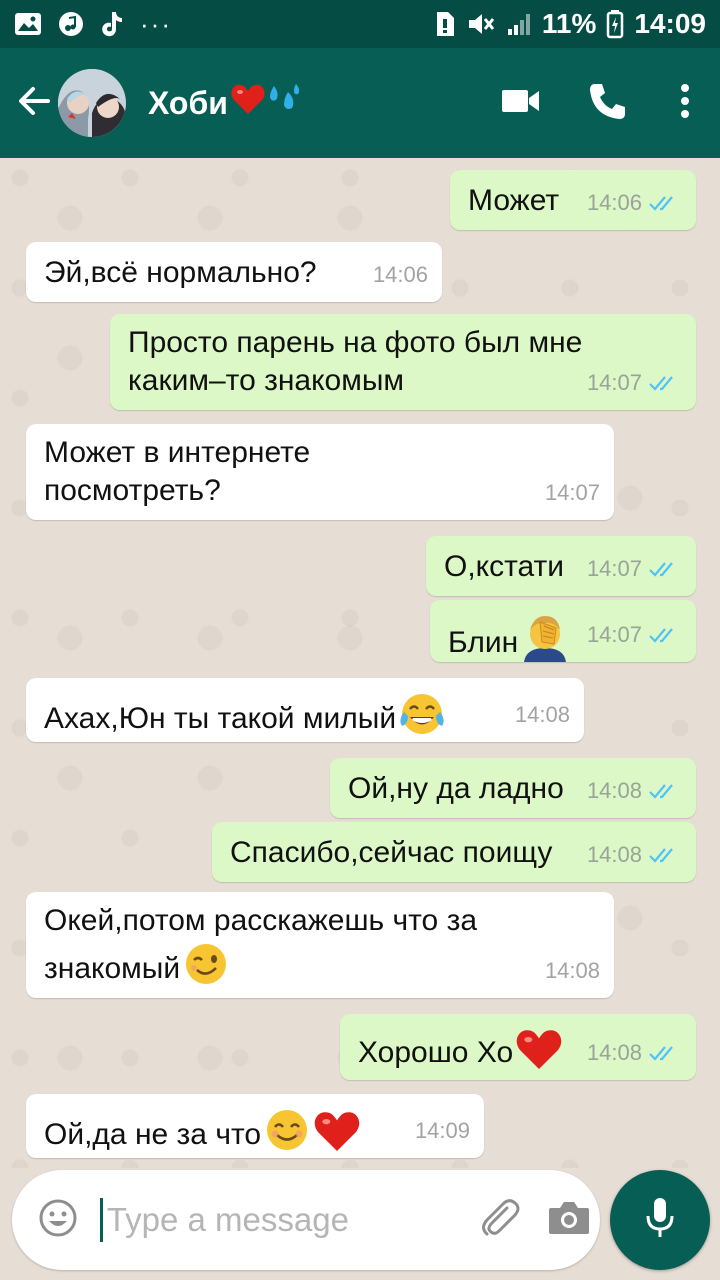 The height and width of the screenshot is (1280, 720). I want to click on message-input, so click(279, 1220).